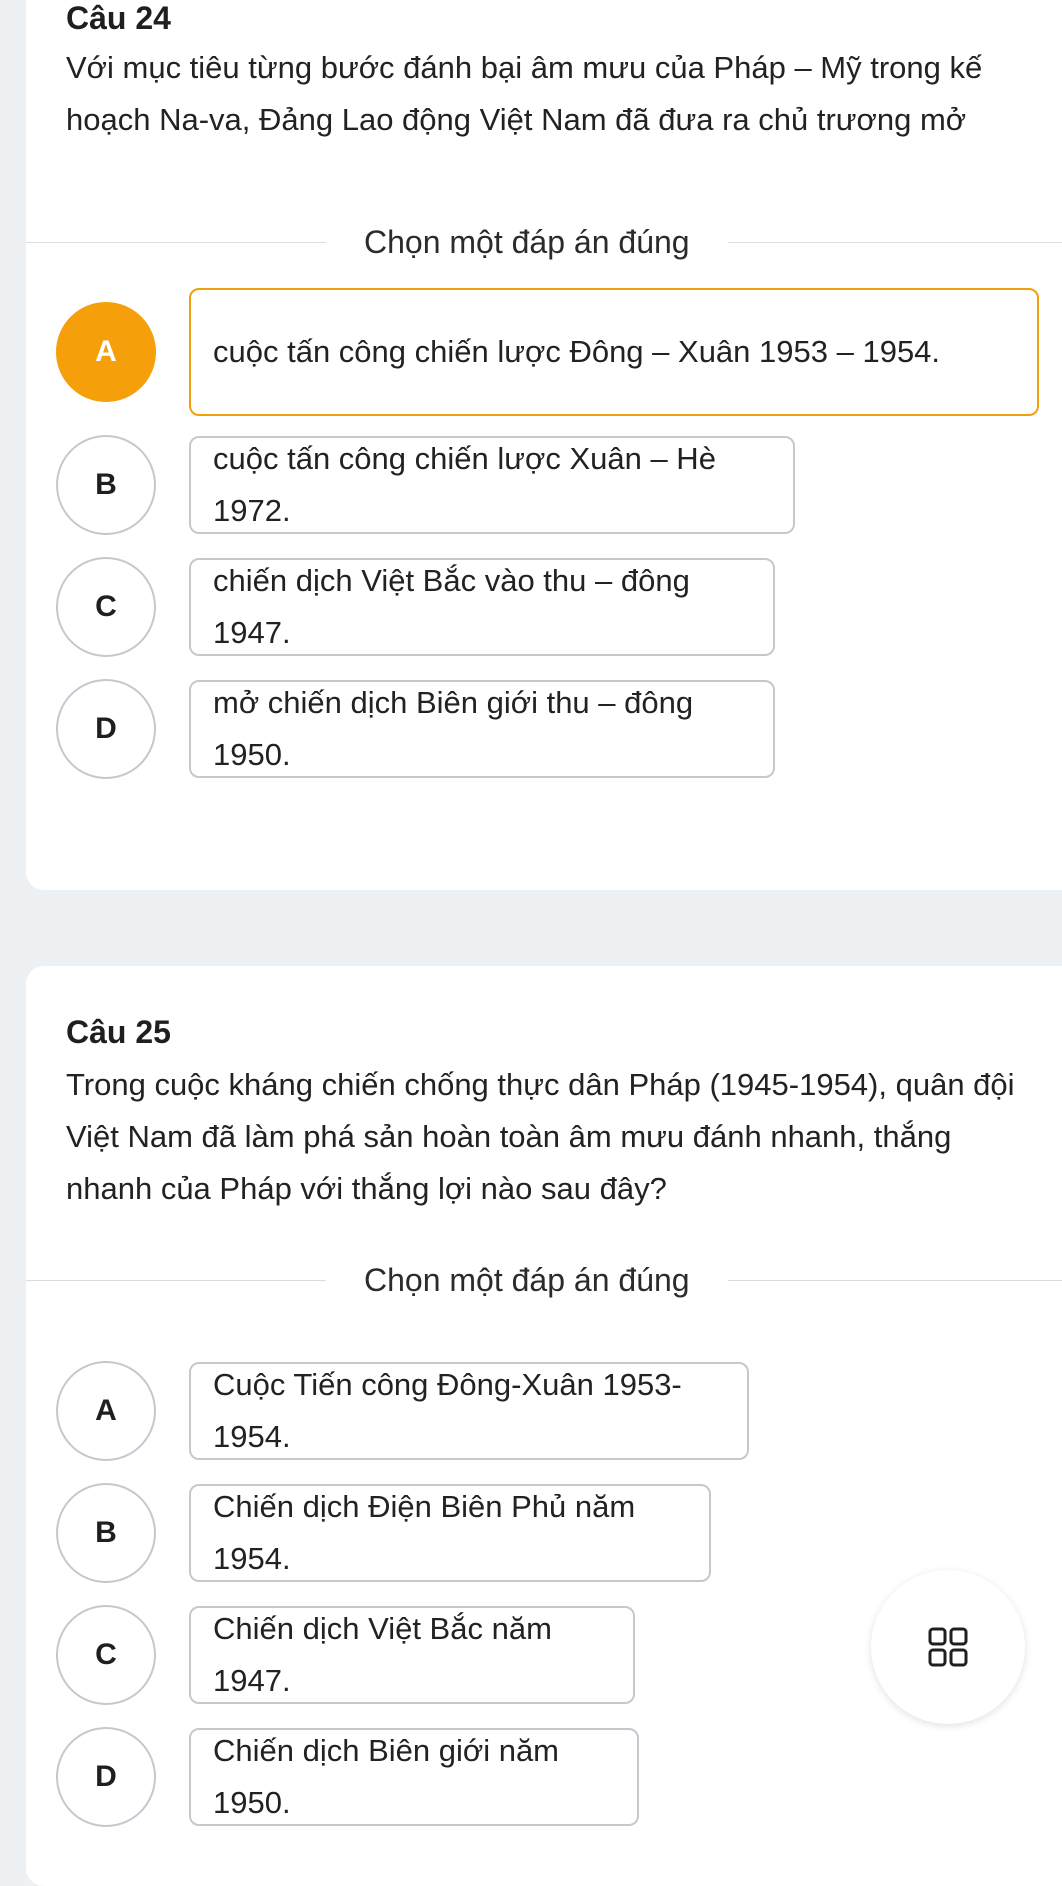  Describe the element at coordinates (450, 1533) in the screenshot. I see `option-text-box: Chiến dịch Điện Biên Phủ năm 1954.` at that location.